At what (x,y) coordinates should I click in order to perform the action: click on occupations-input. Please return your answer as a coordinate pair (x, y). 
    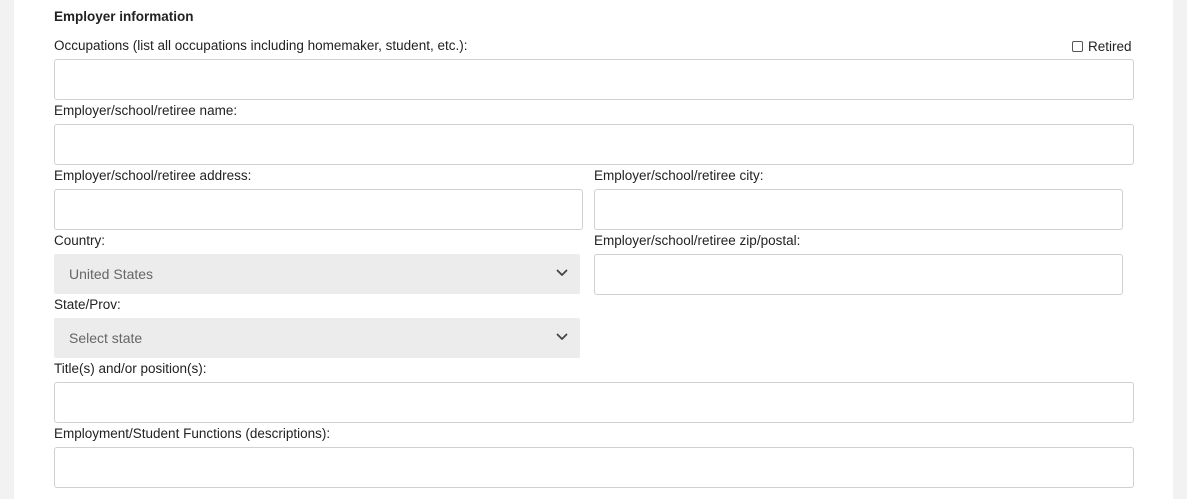
    Looking at the image, I should click on (594, 79).